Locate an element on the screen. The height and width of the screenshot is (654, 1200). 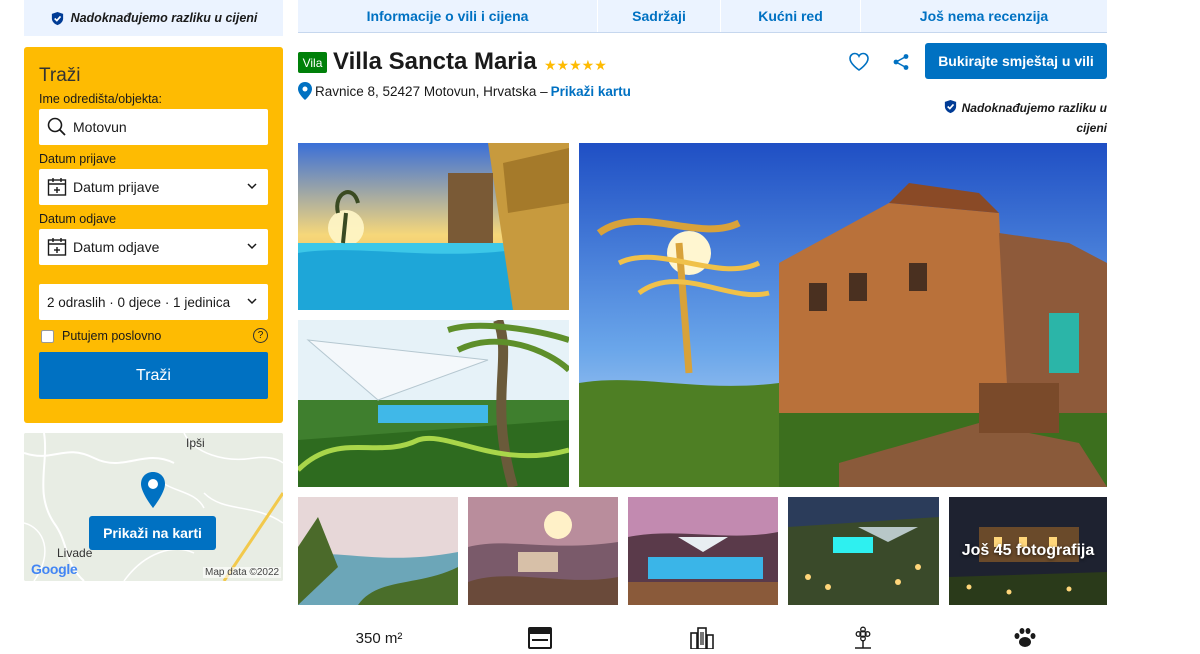
heart-icon is located at coordinates (859, 62).